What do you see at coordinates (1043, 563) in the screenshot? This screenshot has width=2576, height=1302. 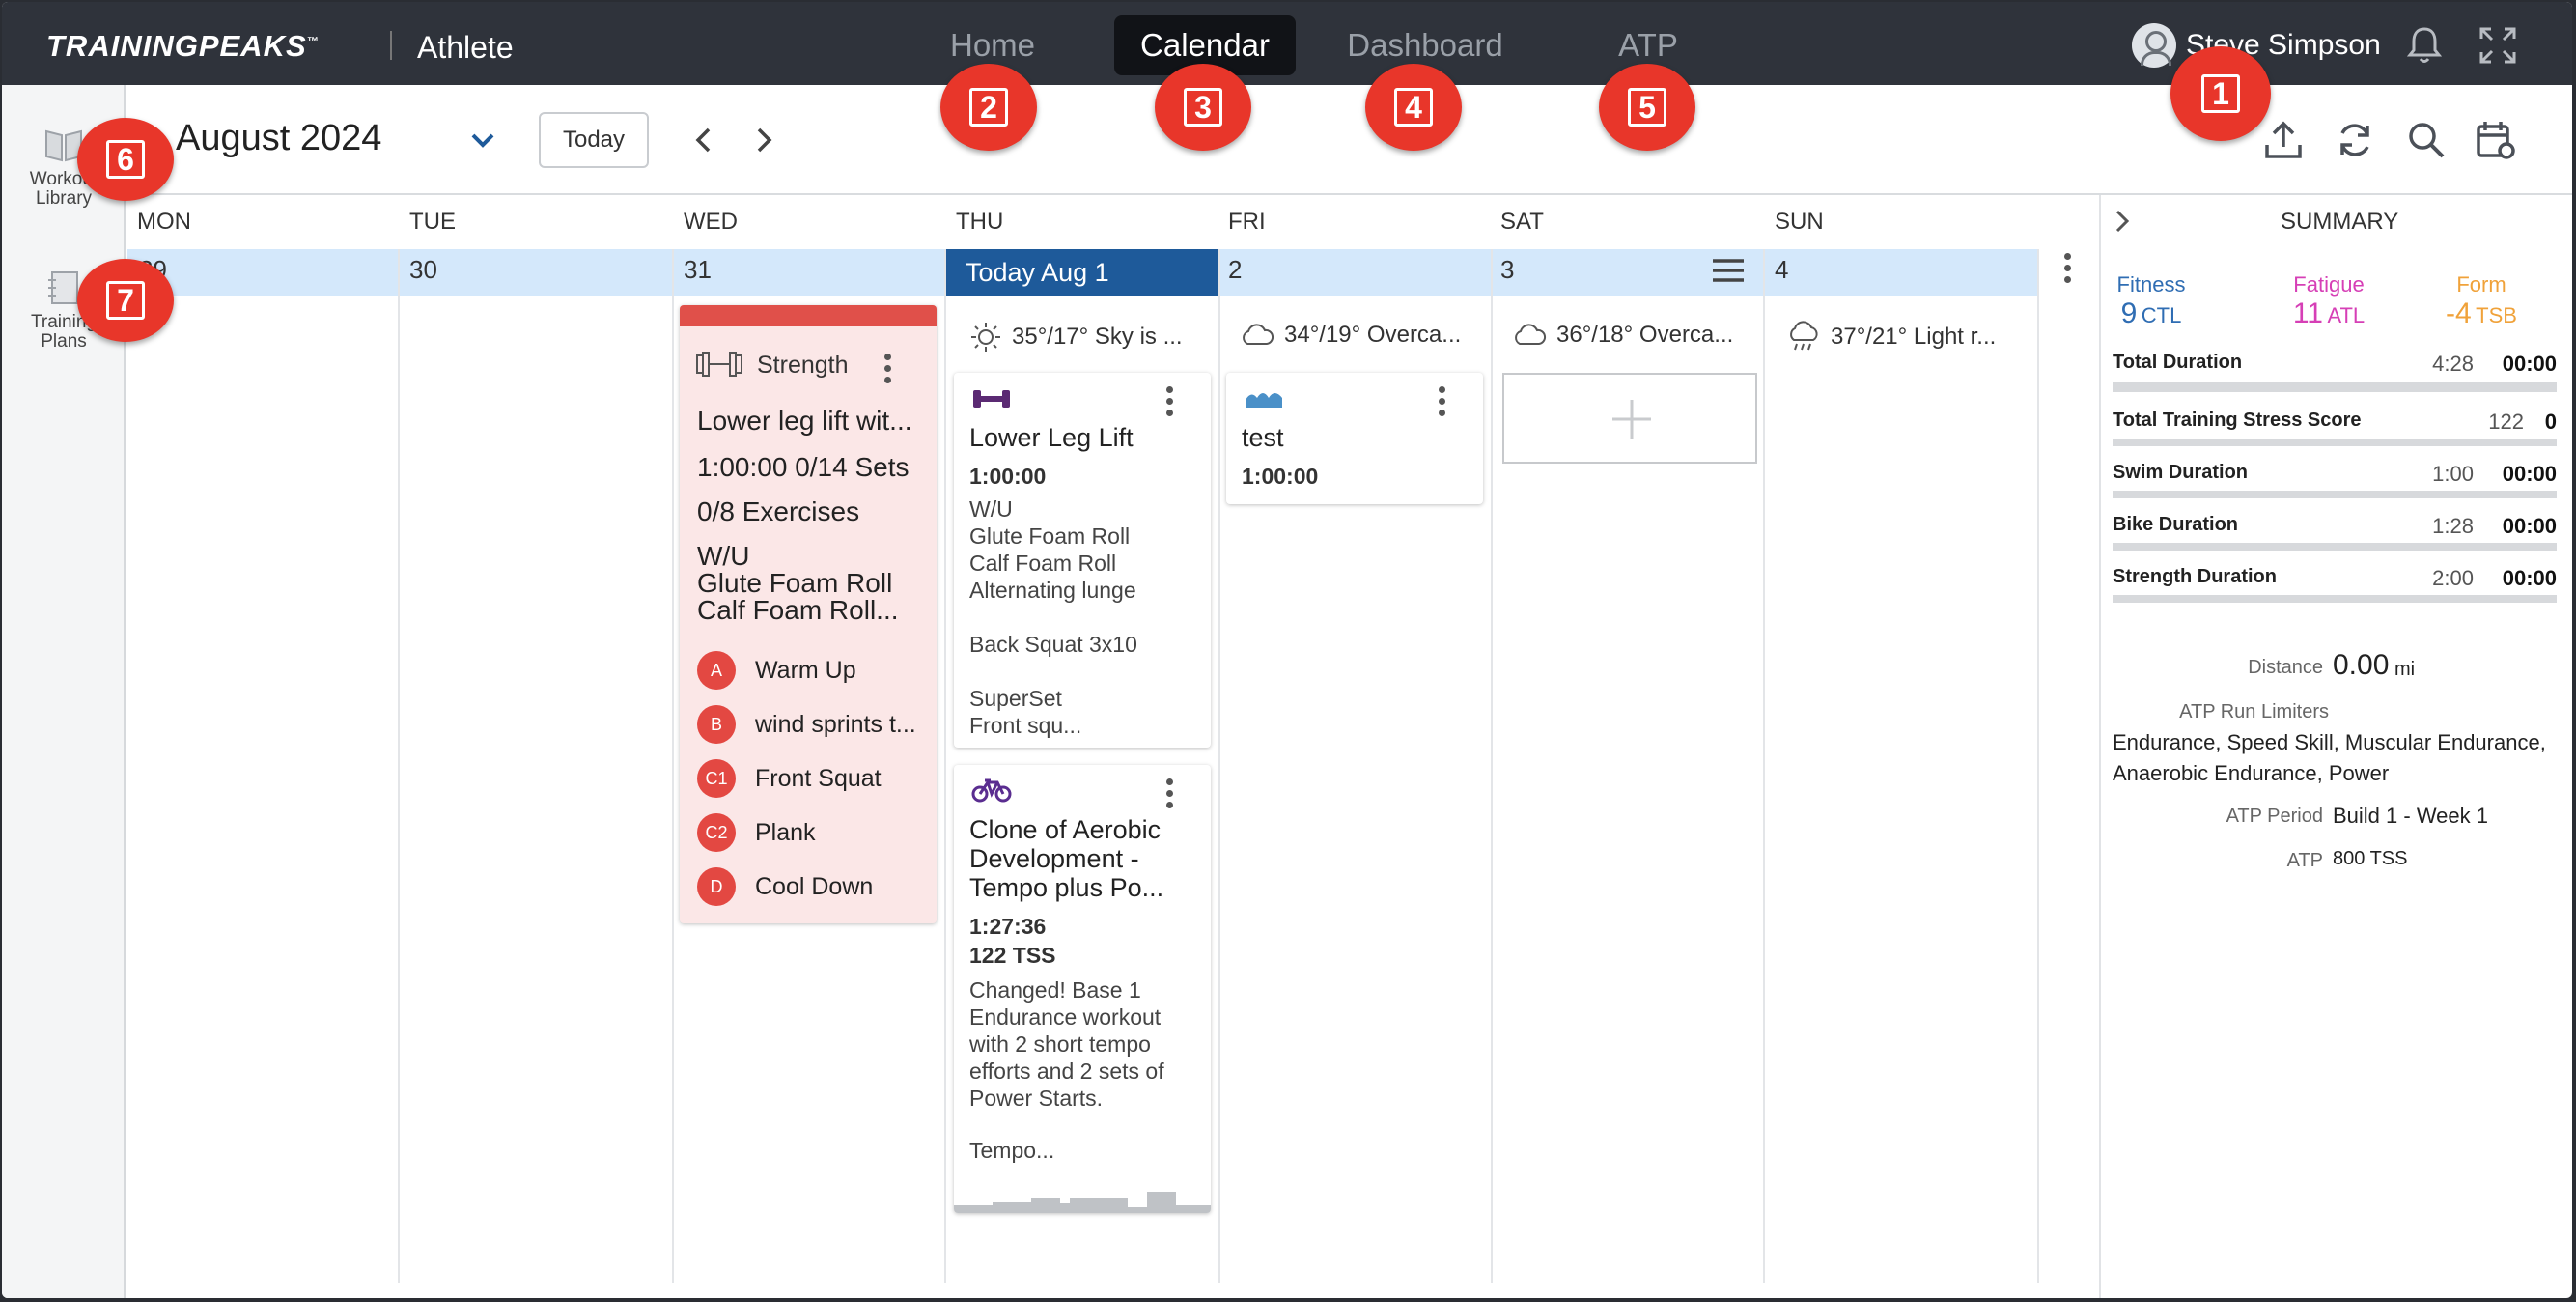 I see `card-desc-line: Calf Foam Roll` at bounding box center [1043, 563].